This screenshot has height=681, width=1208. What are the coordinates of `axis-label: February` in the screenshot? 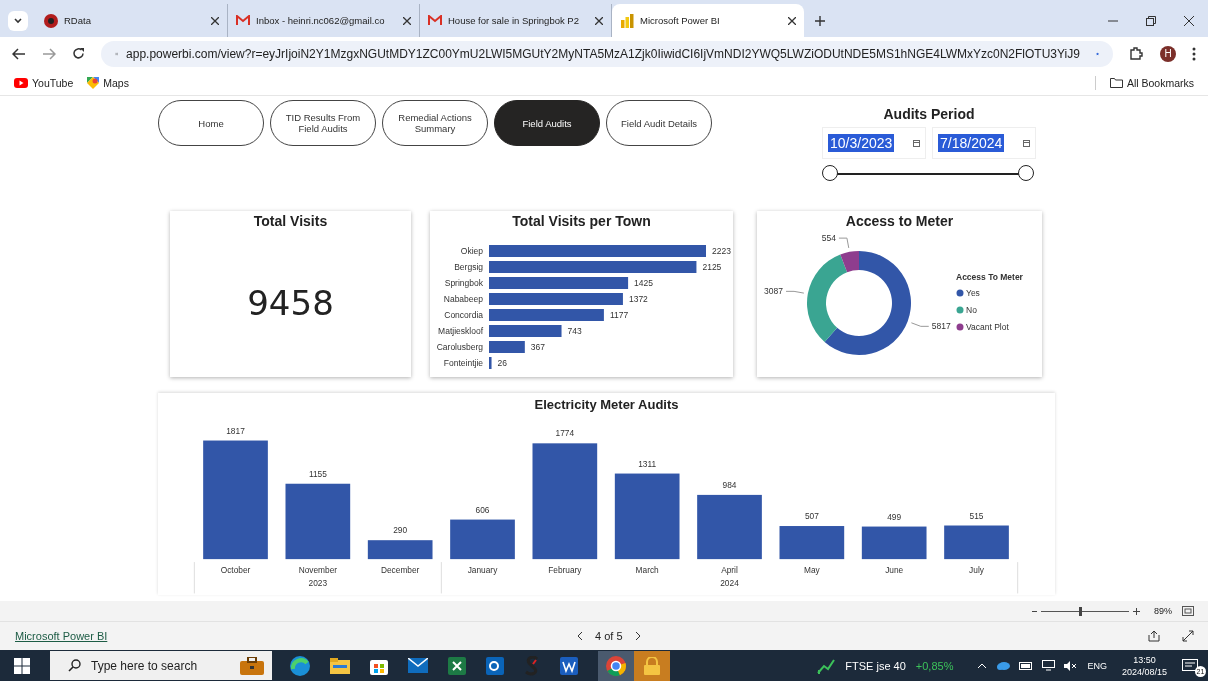 It's located at (565, 569).